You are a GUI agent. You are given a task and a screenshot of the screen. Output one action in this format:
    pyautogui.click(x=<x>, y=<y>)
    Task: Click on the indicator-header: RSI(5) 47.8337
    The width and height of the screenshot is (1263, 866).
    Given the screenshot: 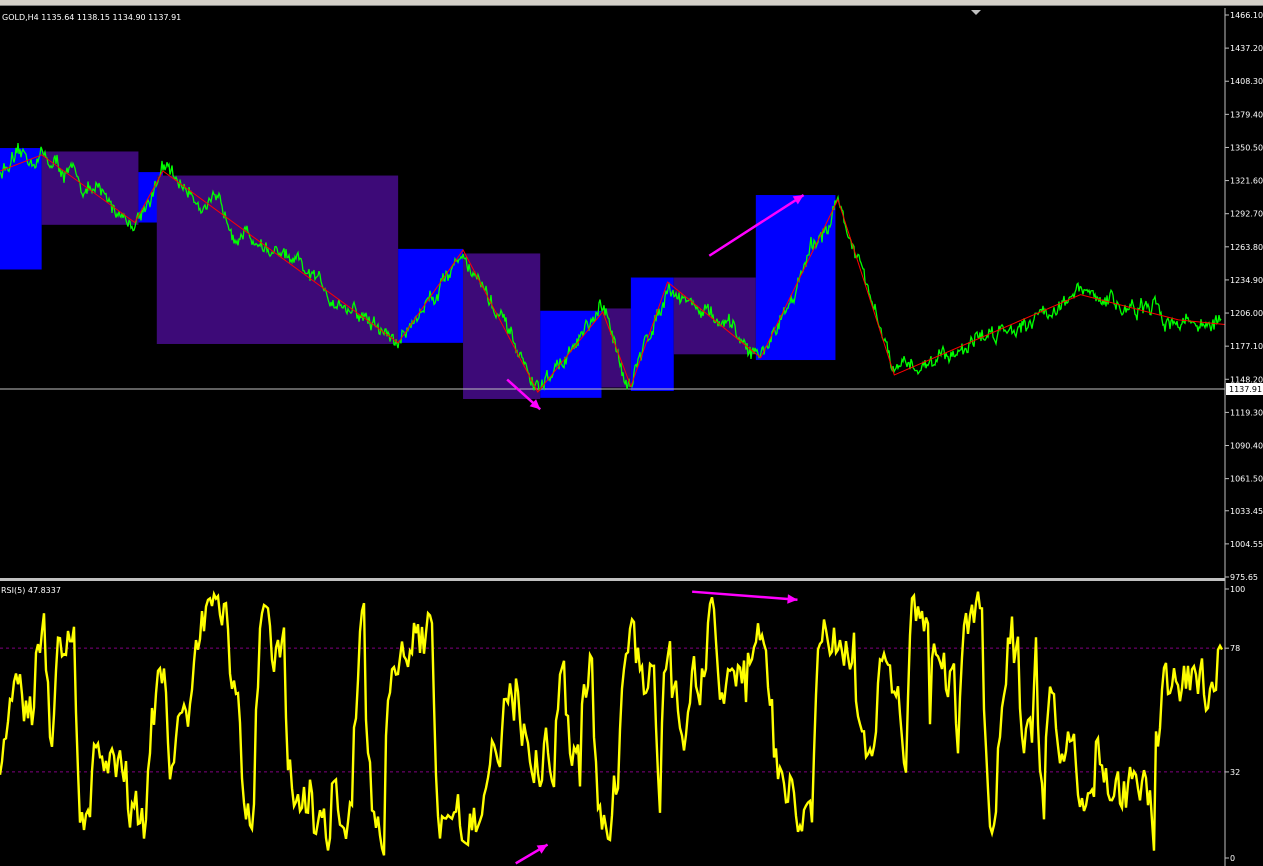 What is the action you would take?
    pyautogui.click(x=31, y=590)
    